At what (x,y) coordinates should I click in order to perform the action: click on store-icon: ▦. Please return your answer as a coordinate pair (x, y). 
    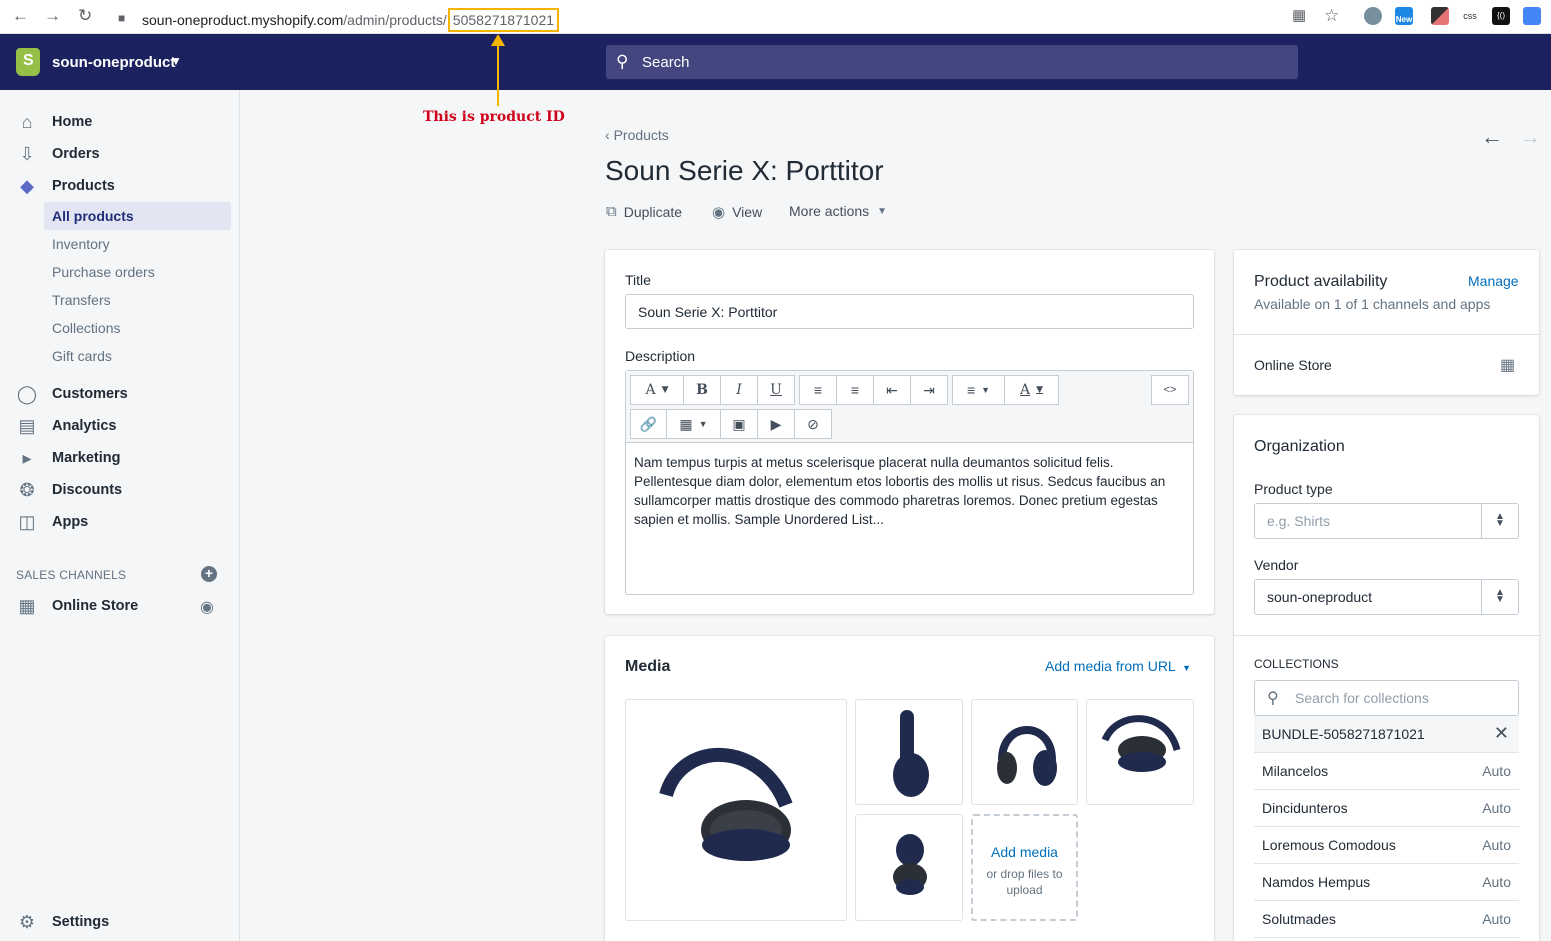
    Looking at the image, I should click on (27, 605).